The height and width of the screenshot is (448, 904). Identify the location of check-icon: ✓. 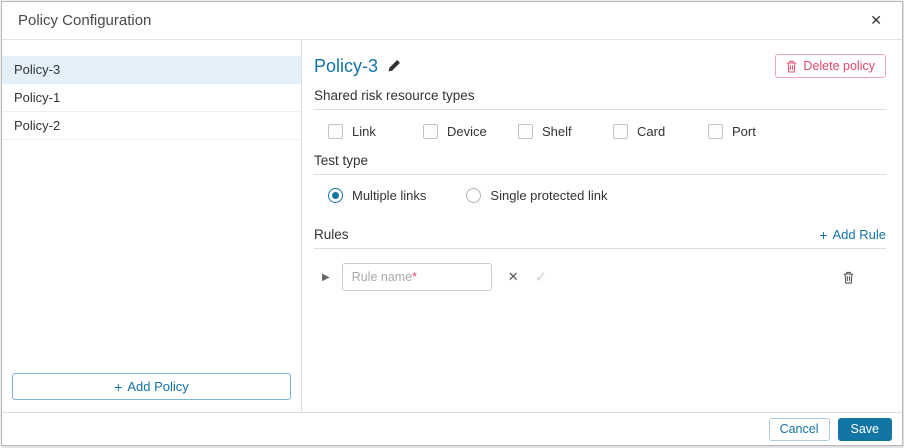
(541, 277).